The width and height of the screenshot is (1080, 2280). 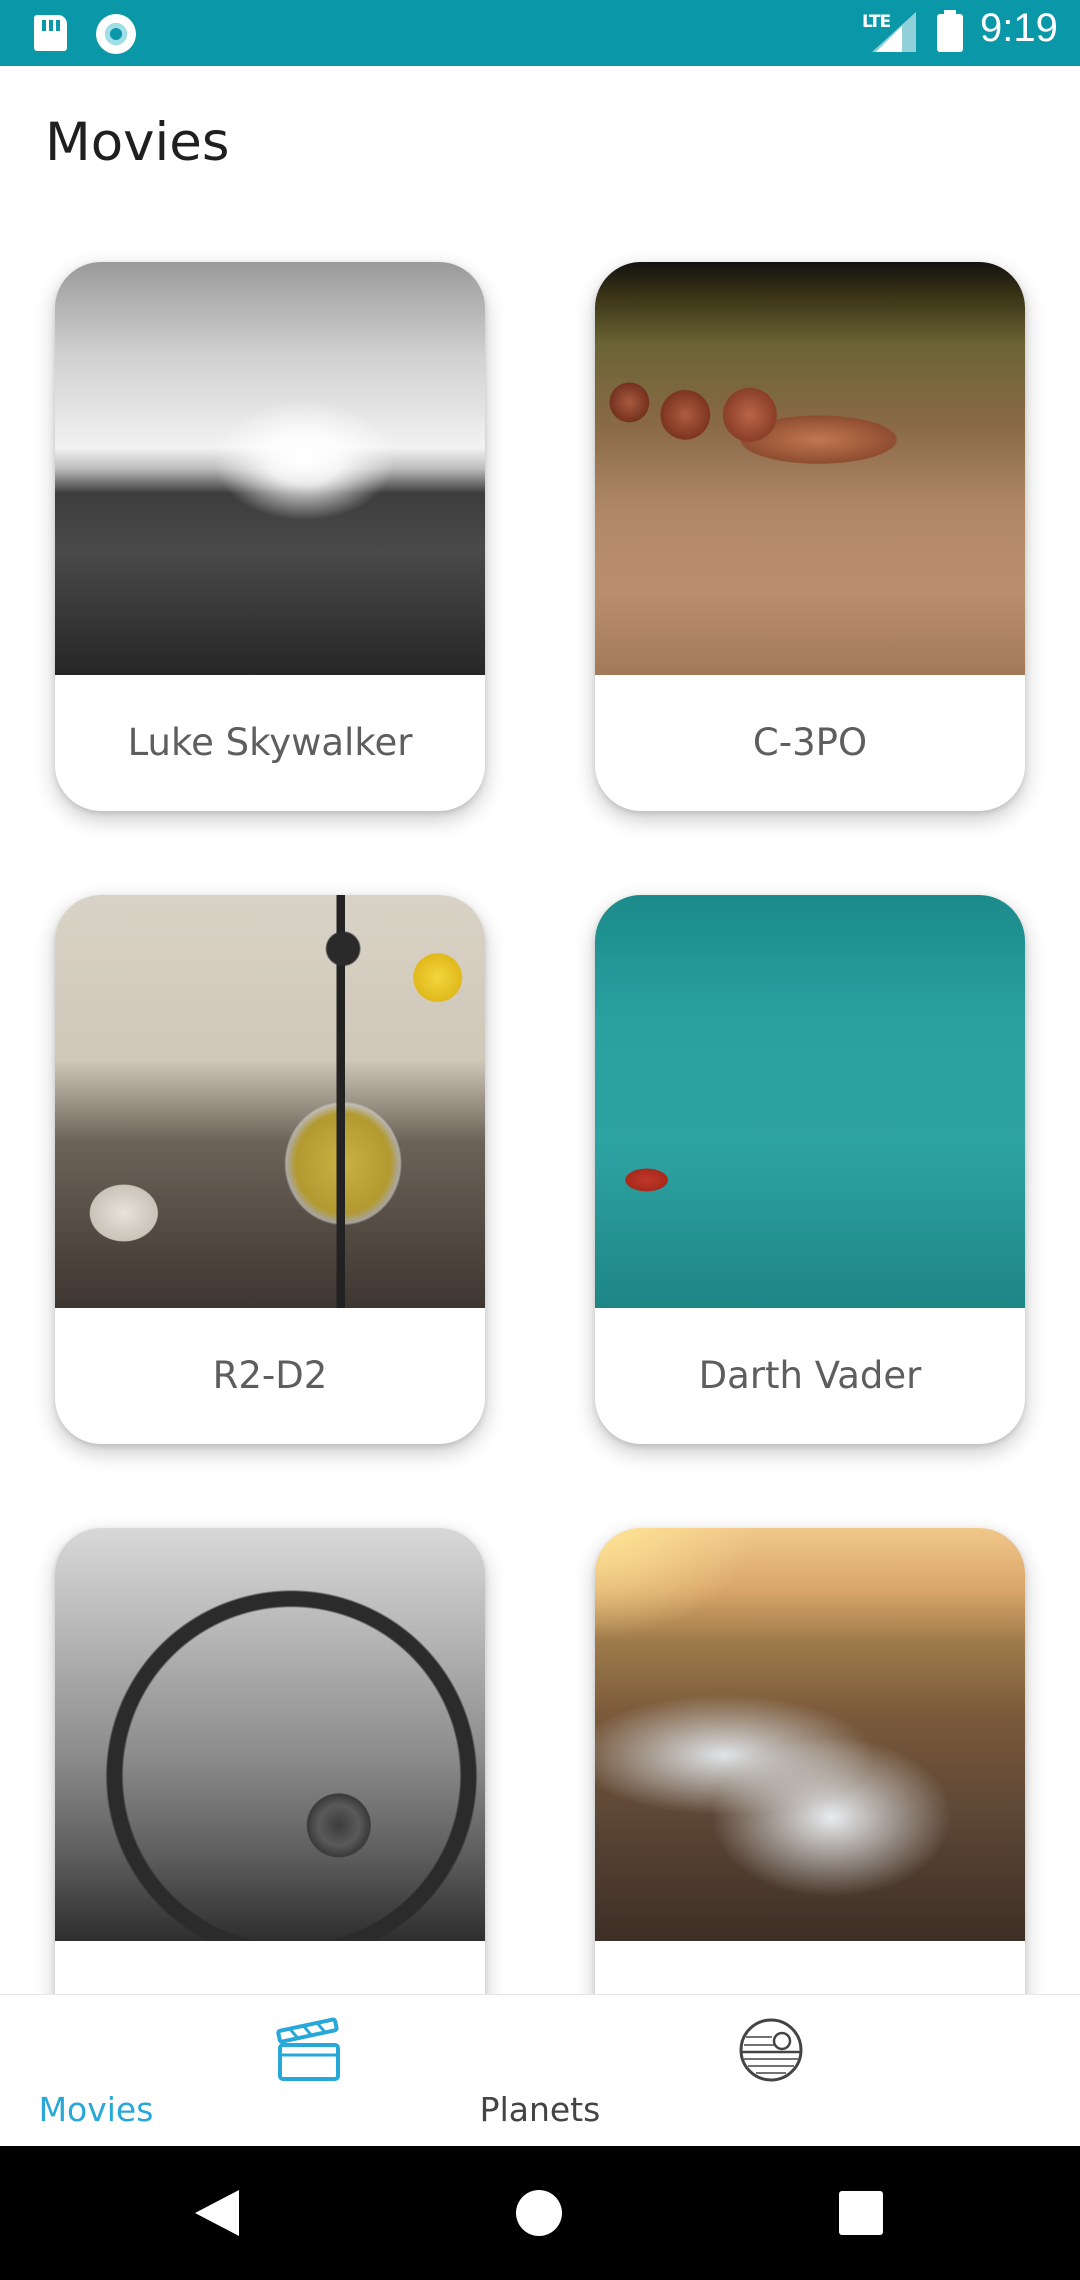 I want to click on recent-apps-icon, so click(x=861, y=2213).